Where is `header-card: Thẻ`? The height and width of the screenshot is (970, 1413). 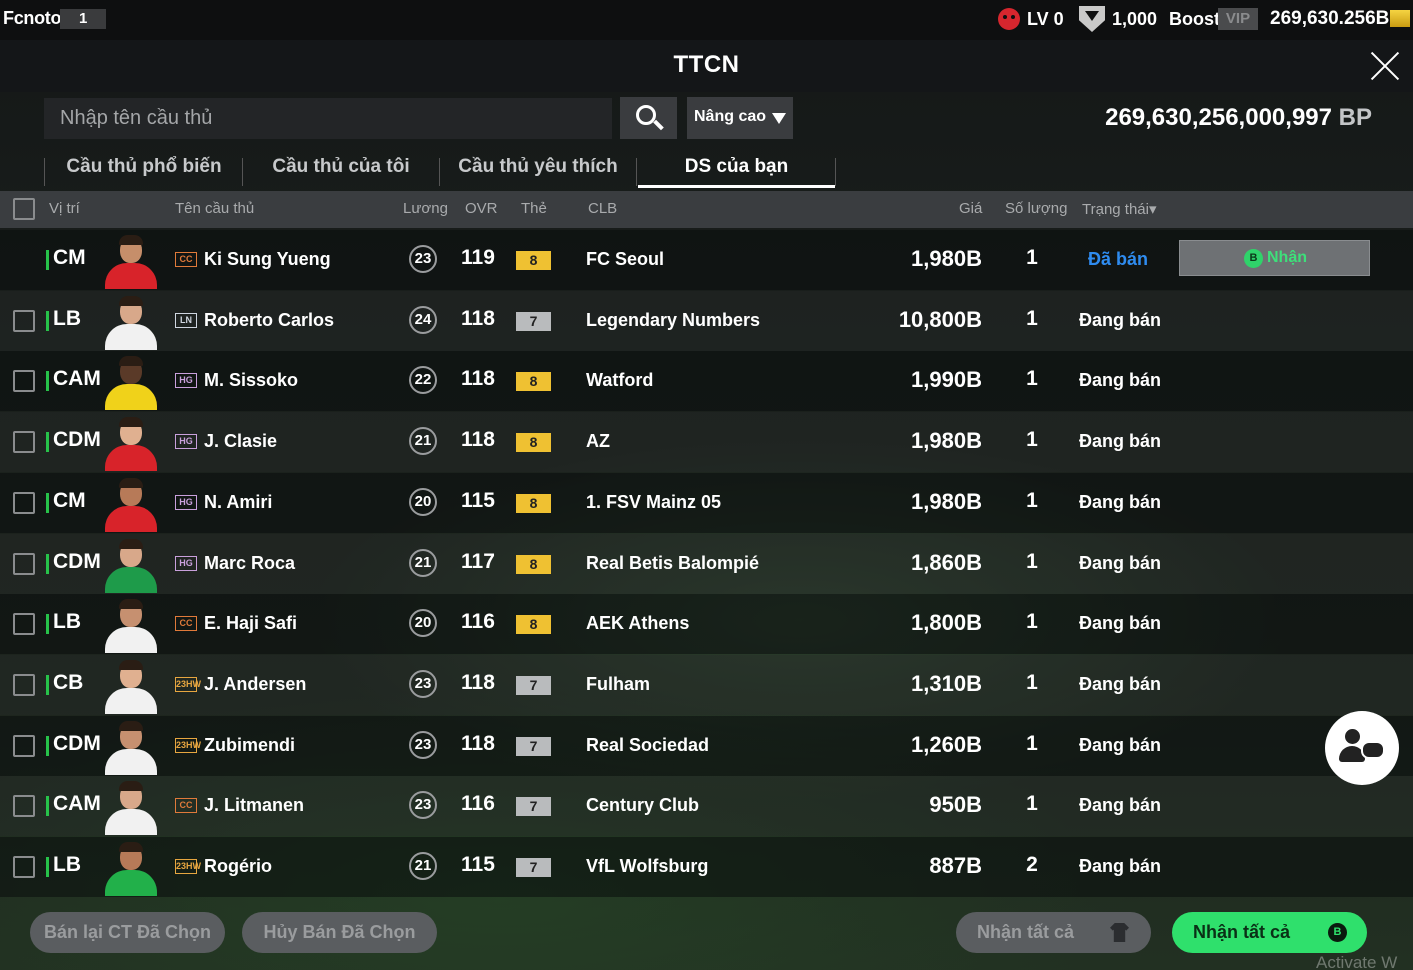
header-card: Thẻ is located at coordinates (534, 208).